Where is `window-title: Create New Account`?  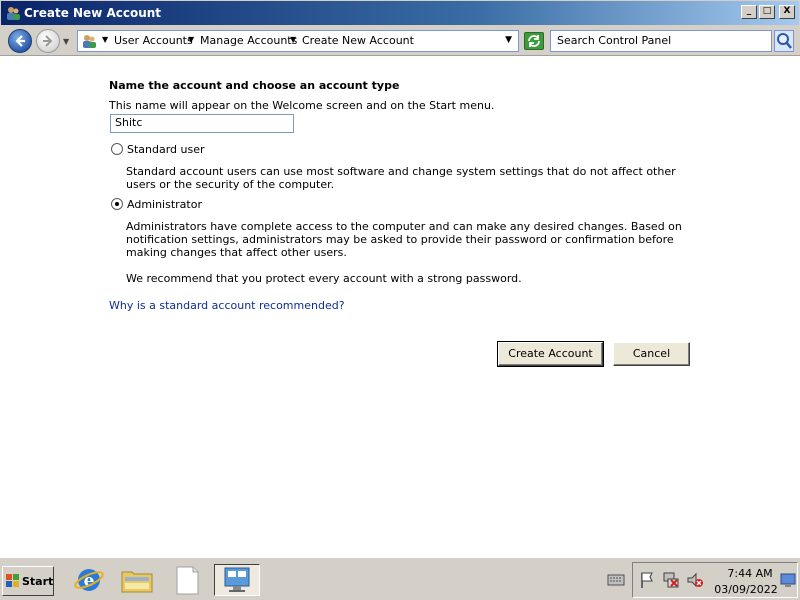 window-title: Create New Account is located at coordinates (93, 13).